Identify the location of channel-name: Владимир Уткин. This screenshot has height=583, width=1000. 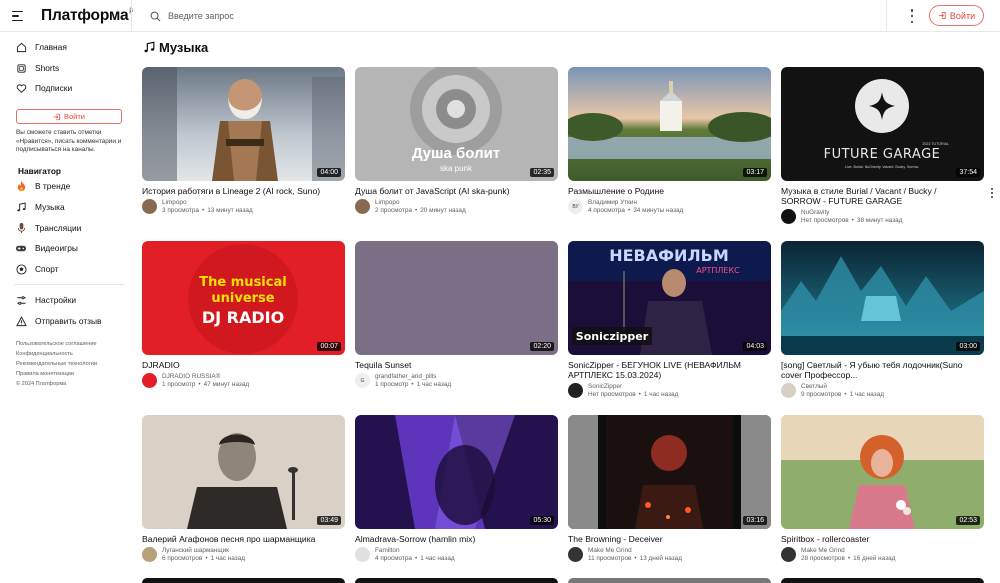
(635, 203).